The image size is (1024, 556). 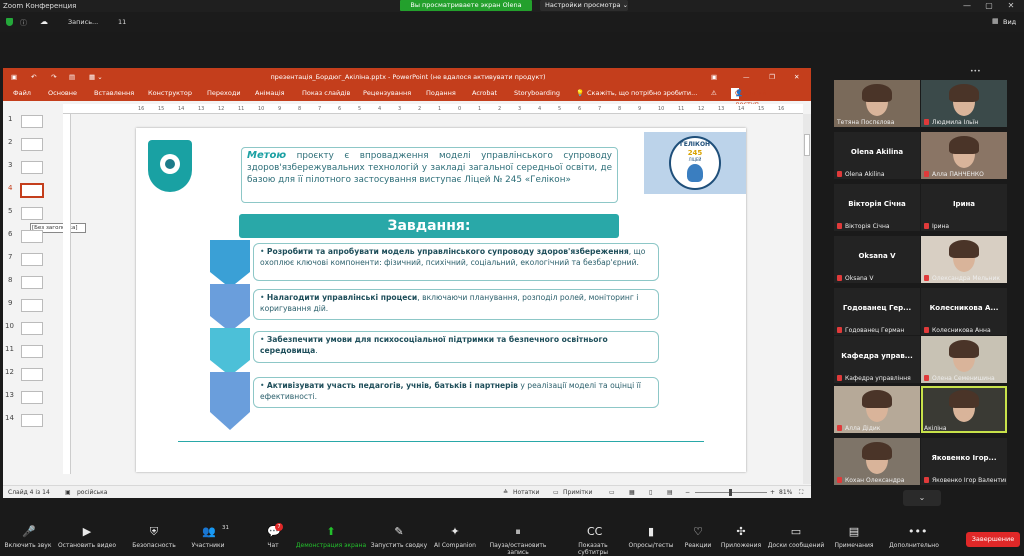 I want to click on participant-tile: Колесникова А... Колесникова Анна, so click(x=964, y=311).